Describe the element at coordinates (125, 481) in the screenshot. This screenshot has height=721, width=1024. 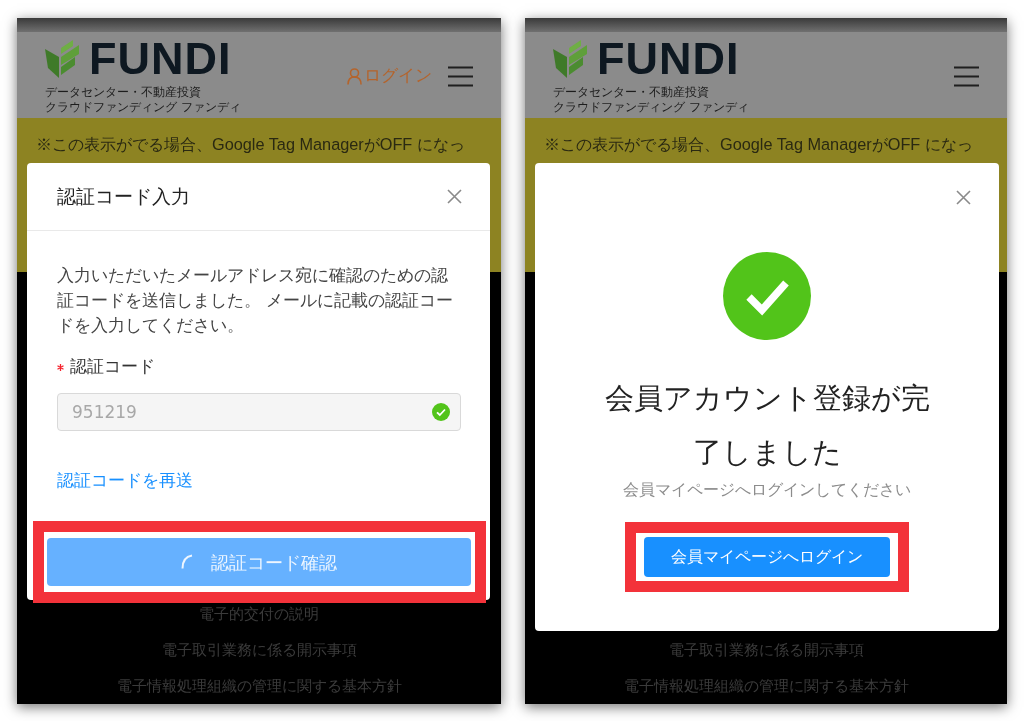
I see `resend-link: 認証コードを再送` at that location.